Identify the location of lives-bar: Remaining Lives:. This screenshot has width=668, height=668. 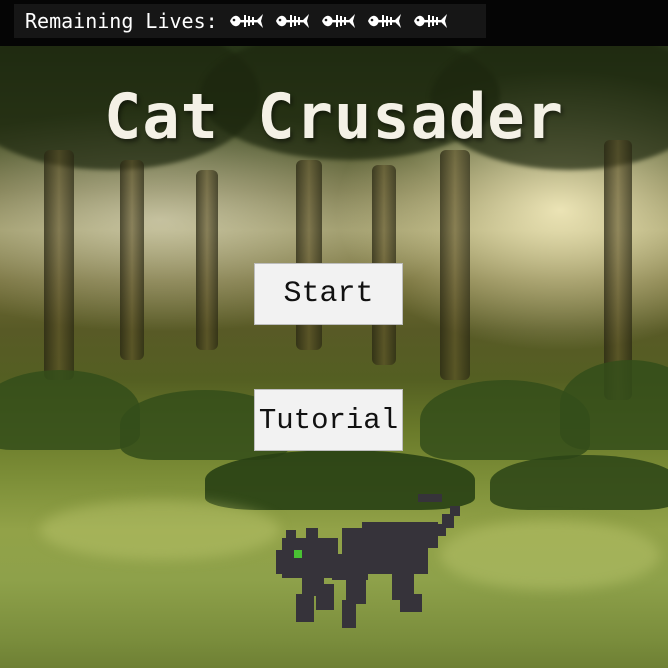
(334, 23).